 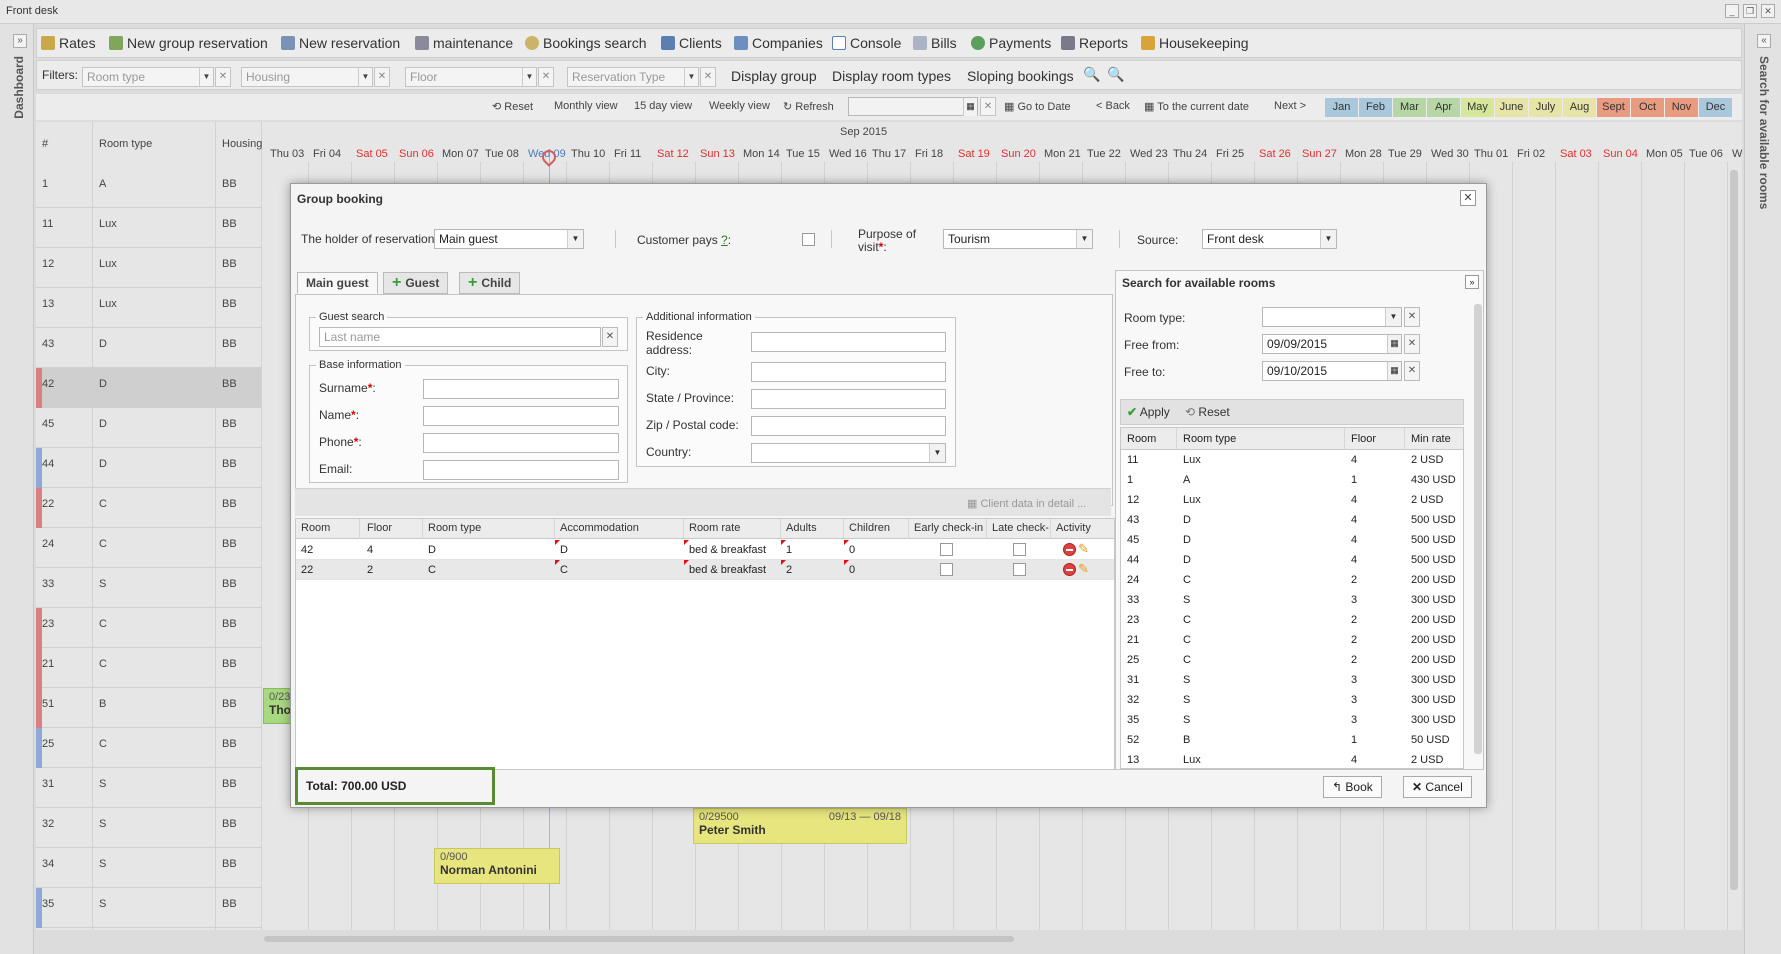 What do you see at coordinates (1292, 460) in the screenshot?
I see `list-item: 11 Lux 4 2 USD` at bounding box center [1292, 460].